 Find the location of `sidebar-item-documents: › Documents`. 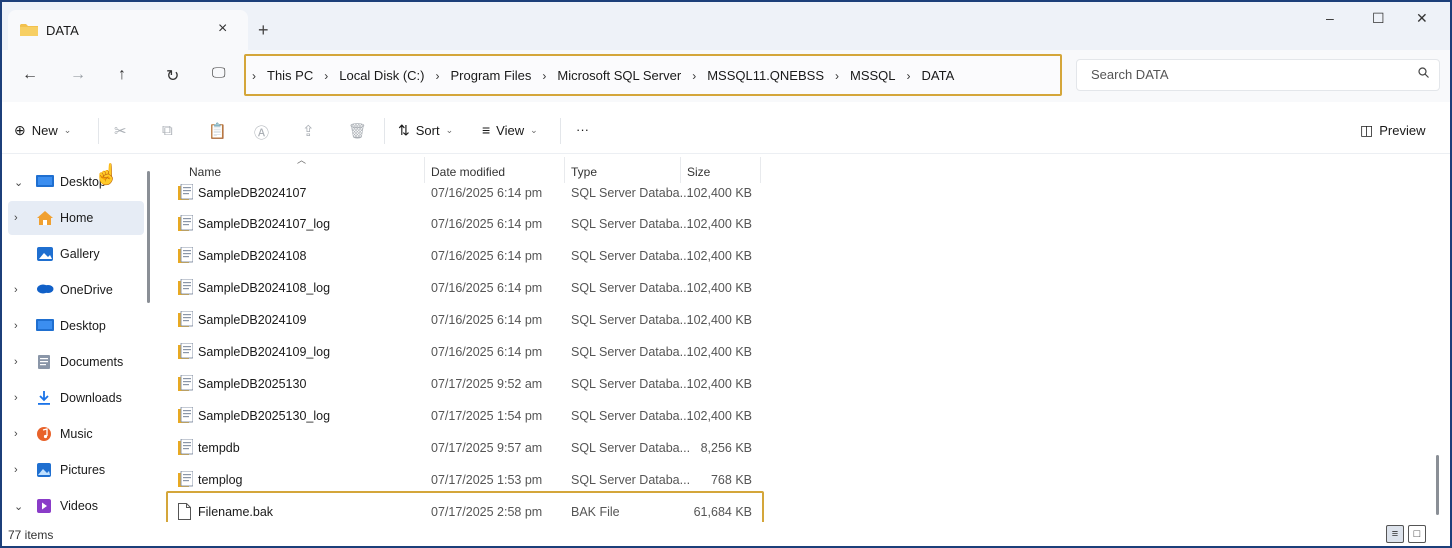

sidebar-item-documents: › Documents is located at coordinates (72, 362).